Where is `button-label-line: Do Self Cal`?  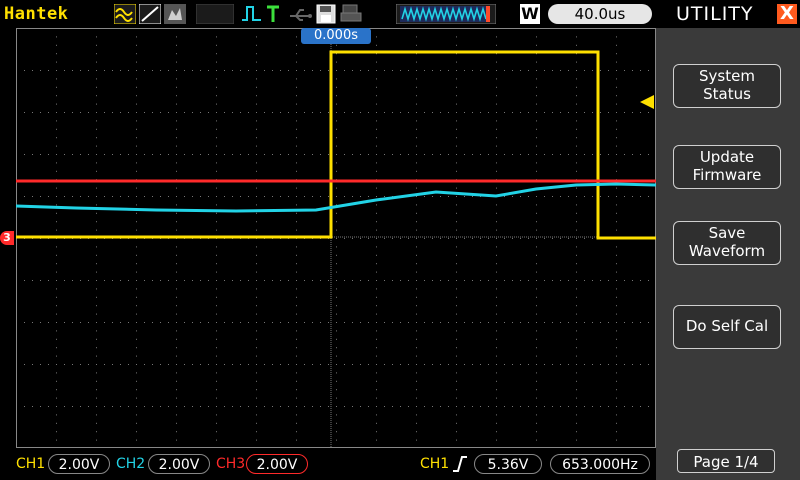
button-label-line: Do Self Cal is located at coordinates (727, 326).